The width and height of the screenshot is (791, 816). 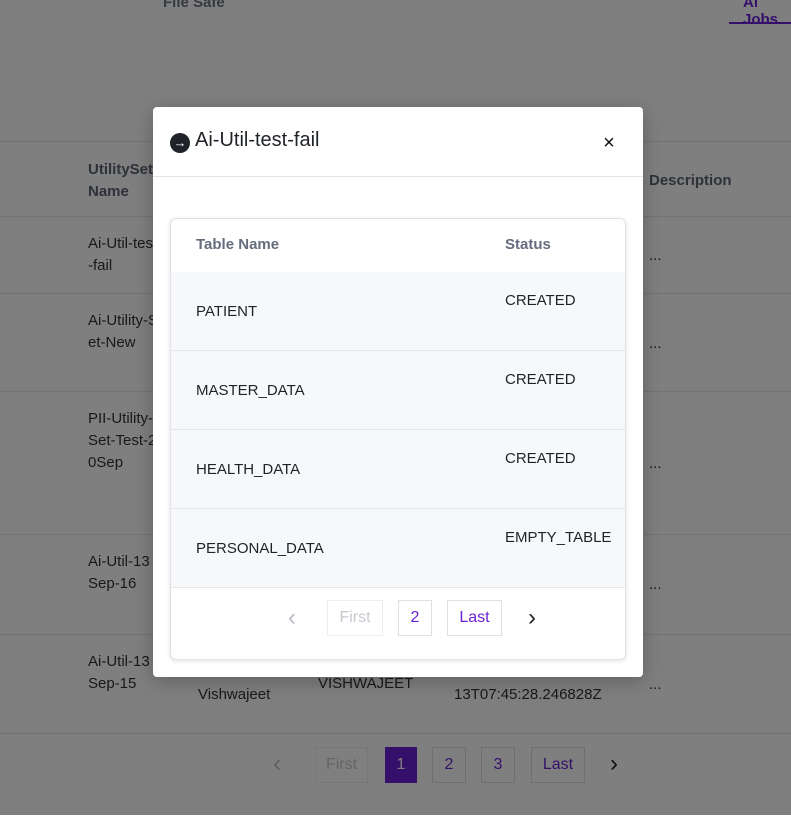 I want to click on header-table-name: Table Name, so click(x=238, y=244).